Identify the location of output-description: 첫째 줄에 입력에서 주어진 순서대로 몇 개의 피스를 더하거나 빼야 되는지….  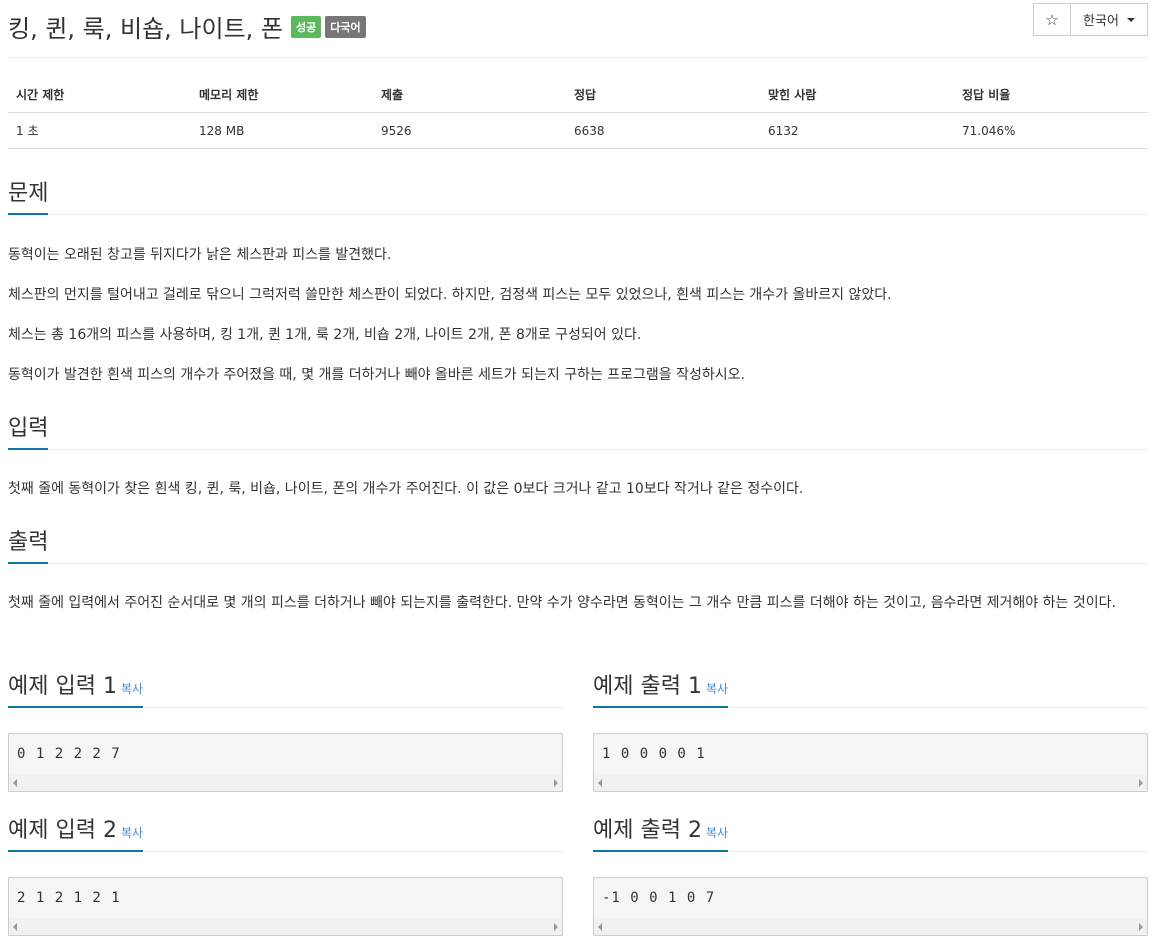
(562, 603).